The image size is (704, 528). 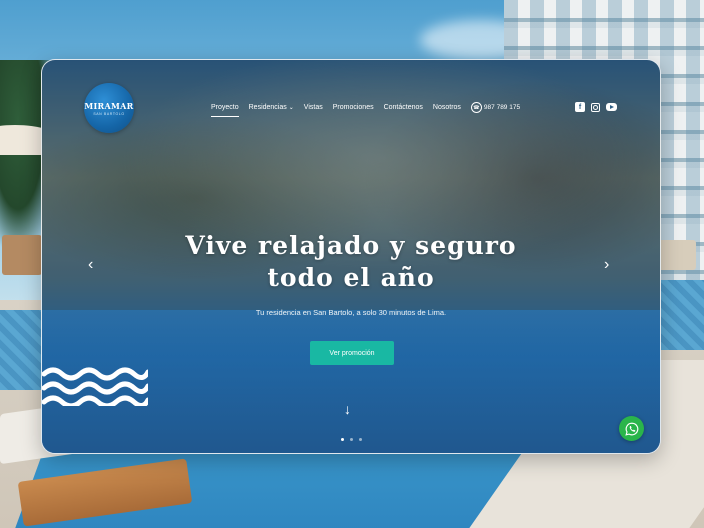 What do you see at coordinates (351, 277) in the screenshot?
I see `hero-title-line-2: todo el año` at bounding box center [351, 277].